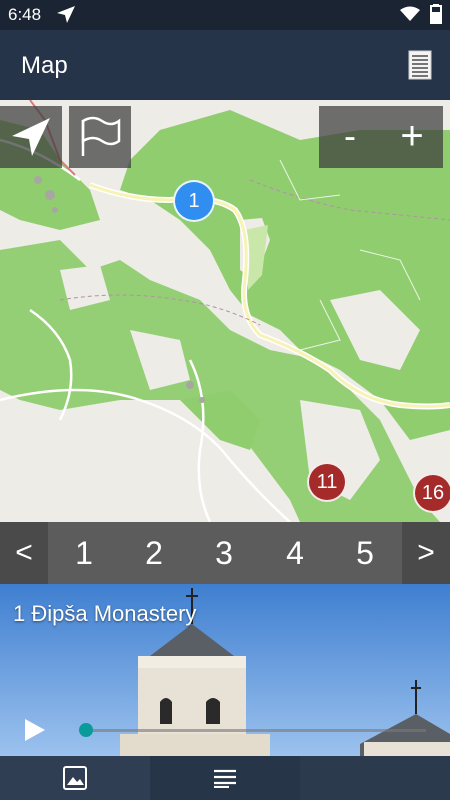 This screenshot has height=800, width=450. Describe the element at coordinates (410, 13) in the screenshot. I see `wifi-icon` at that location.